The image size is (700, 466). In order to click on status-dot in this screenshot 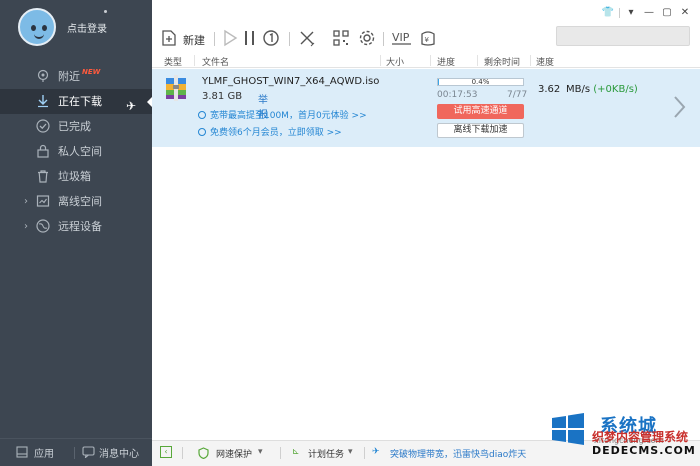, I will do `click(105, 11)`.